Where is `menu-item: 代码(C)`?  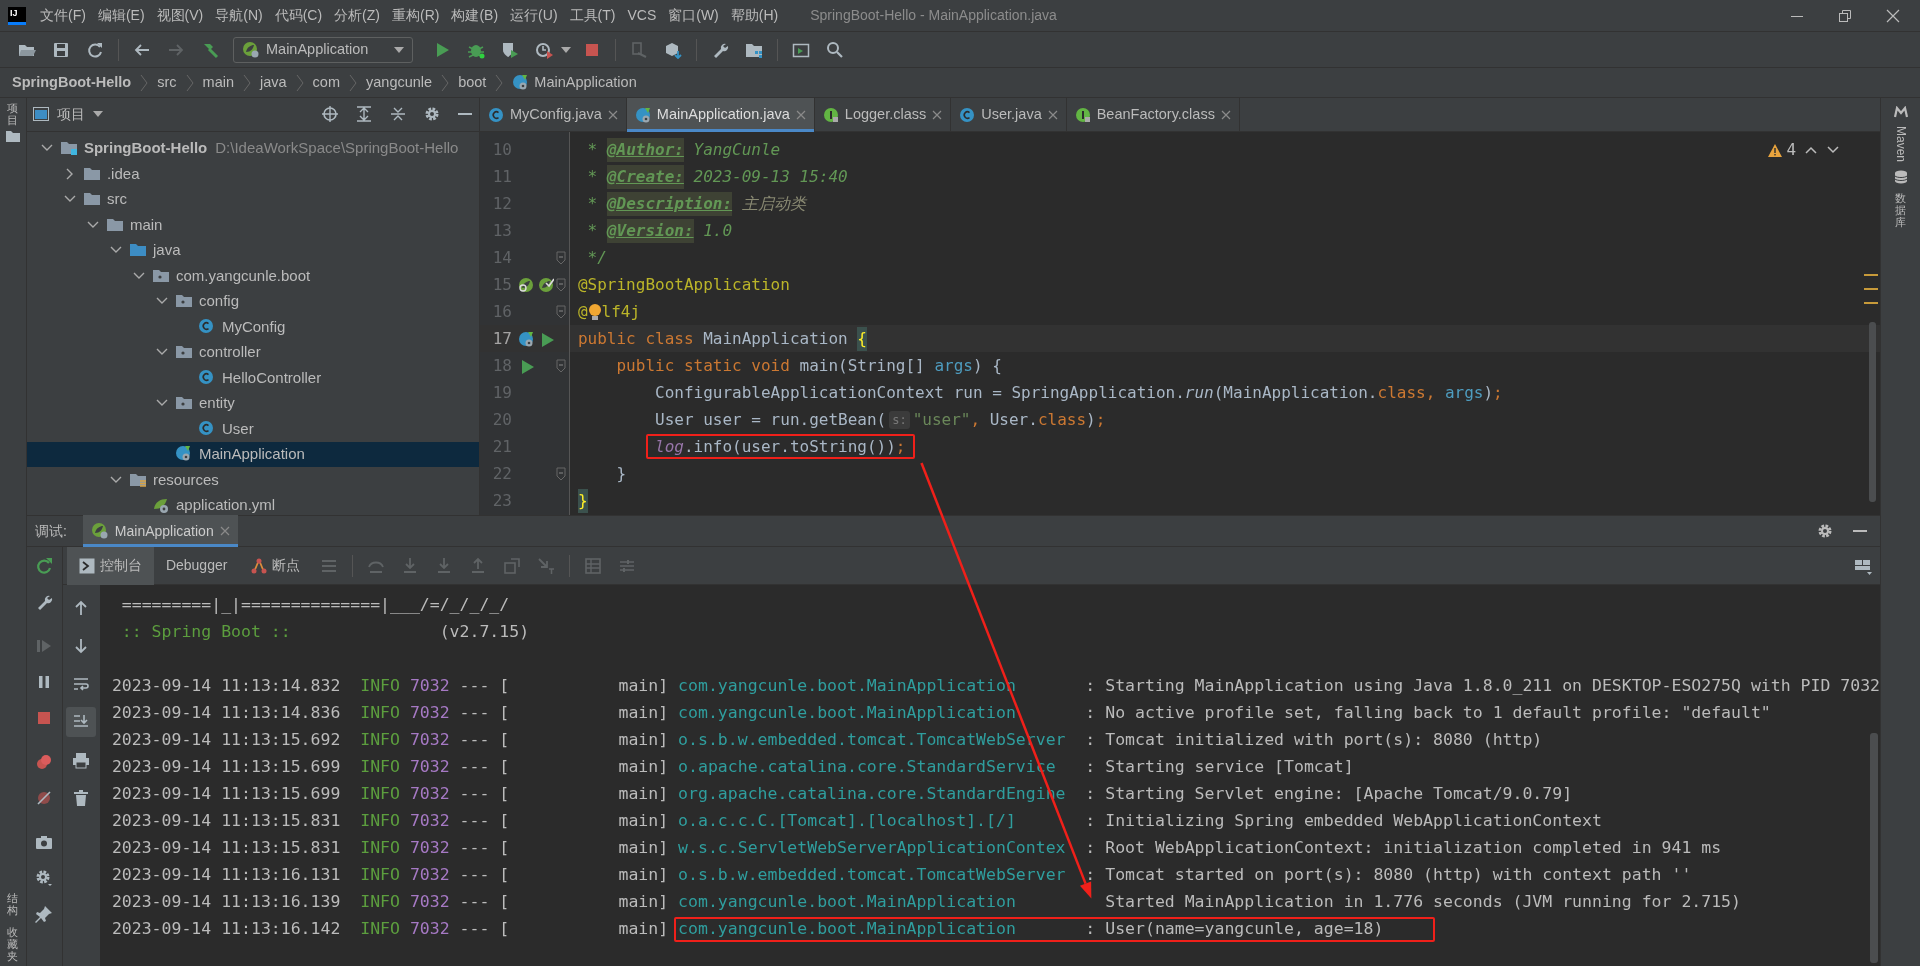 menu-item: 代码(C) is located at coordinates (298, 15).